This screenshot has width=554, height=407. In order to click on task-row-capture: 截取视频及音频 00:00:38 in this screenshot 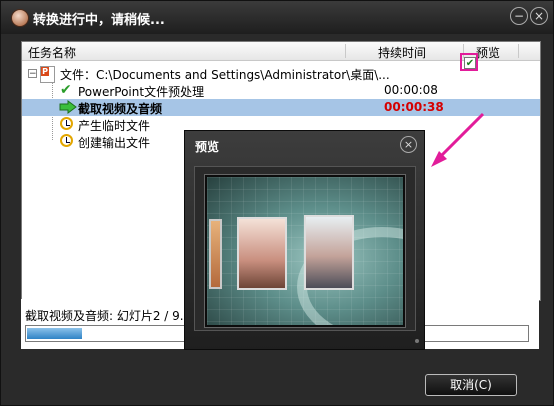, I will do `click(281, 107)`.